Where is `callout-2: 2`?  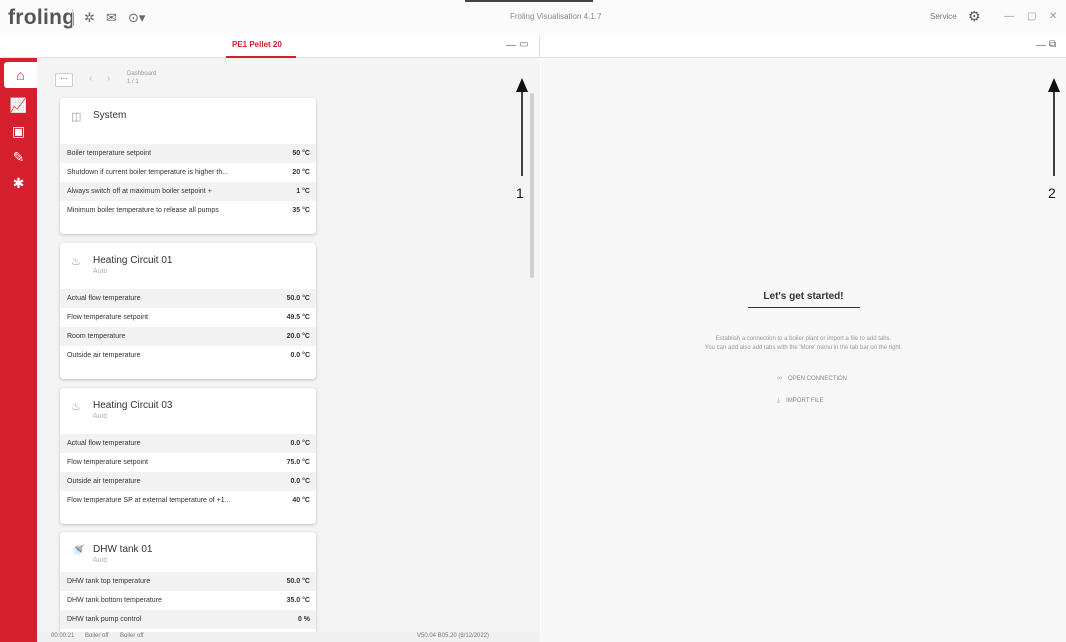
callout-2: 2 is located at coordinates (1052, 193).